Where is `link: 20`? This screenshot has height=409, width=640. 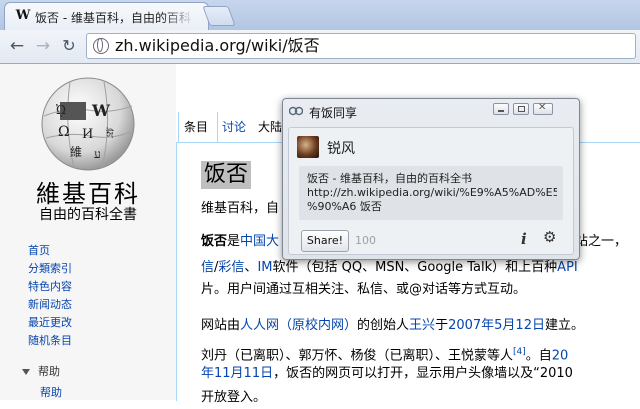
link: 20 is located at coordinates (560, 355).